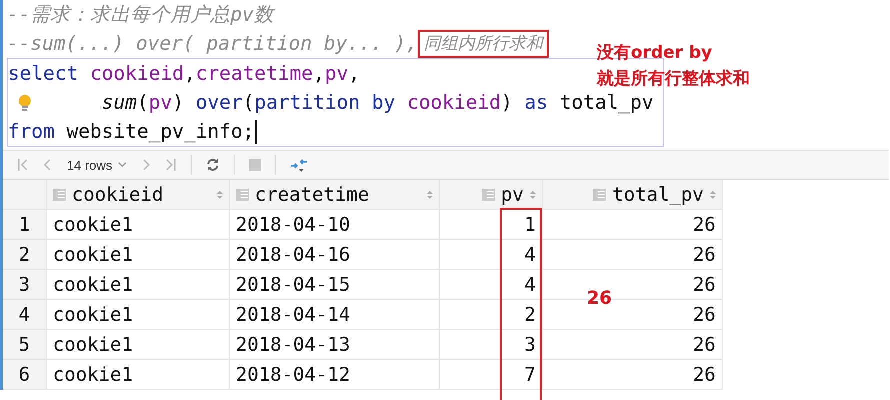 The height and width of the screenshot is (400, 890). What do you see at coordinates (131, 132) in the screenshot?
I see `code-line: from website_pv_info;` at bounding box center [131, 132].